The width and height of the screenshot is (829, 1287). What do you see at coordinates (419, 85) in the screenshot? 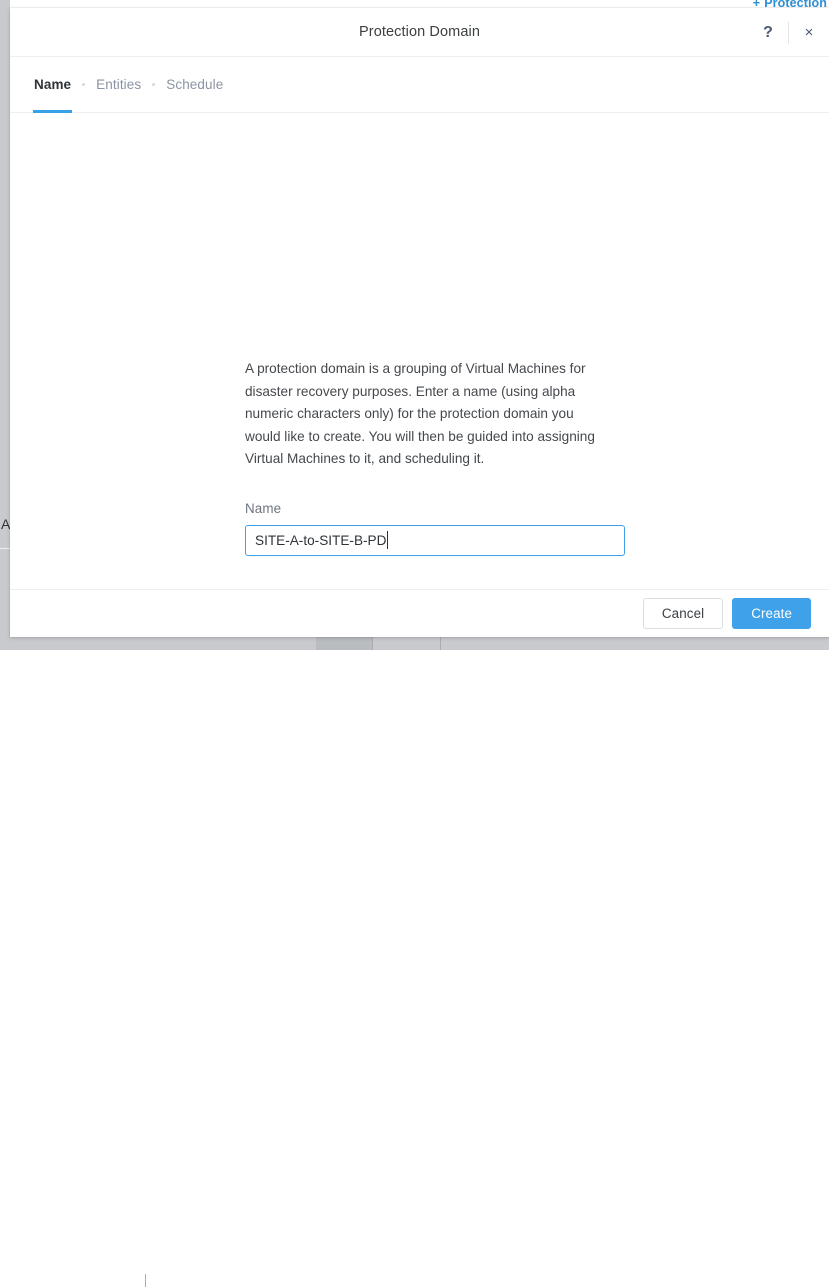
I see `modal-tab-bar: Name Entities Schedule` at bounding box center [419, 85].